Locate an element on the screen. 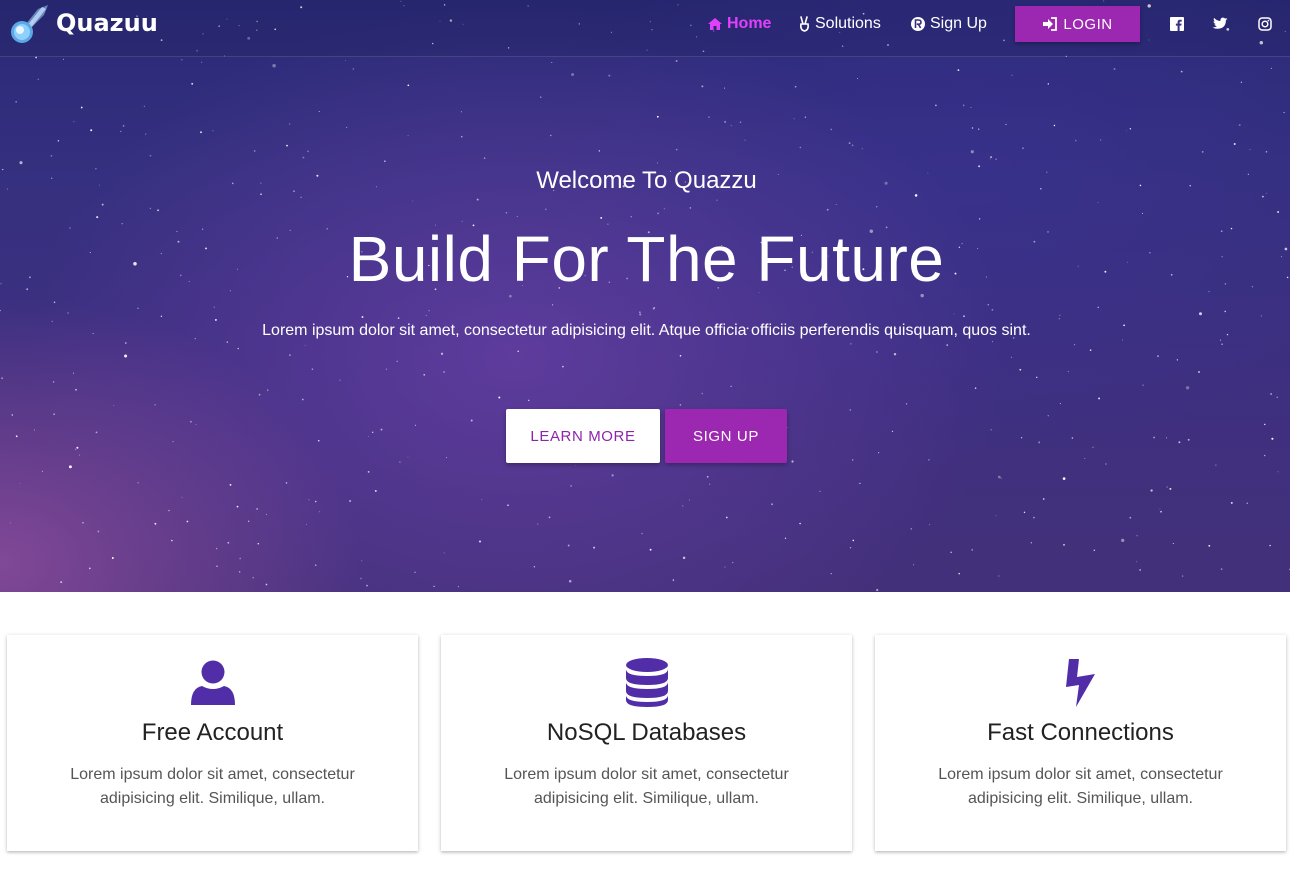  nav-item-signup: Sign Up is located at coordinates (948, 24).